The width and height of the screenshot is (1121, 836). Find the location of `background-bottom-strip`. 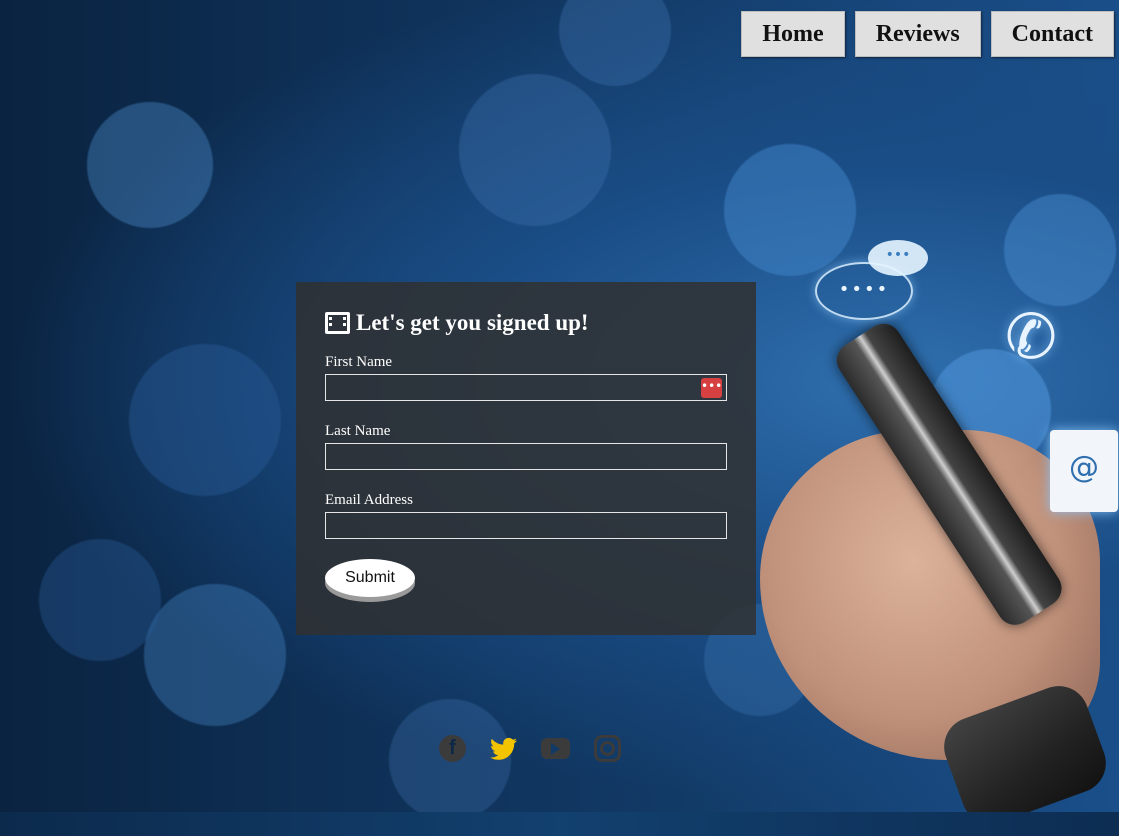

background-bottom-strip is located at coordinates (559, 824).